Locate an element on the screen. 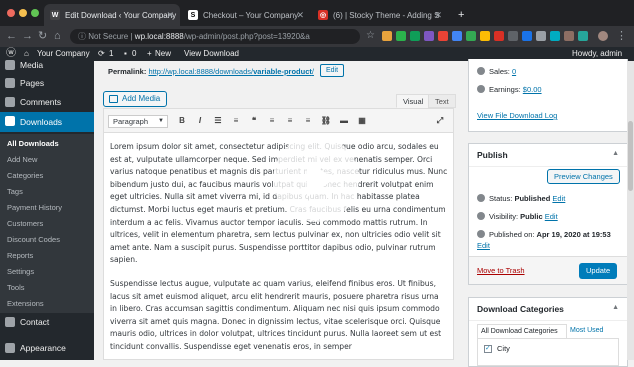 The image size is (634, 367). chart-icon is located at coordinates (481, 89).